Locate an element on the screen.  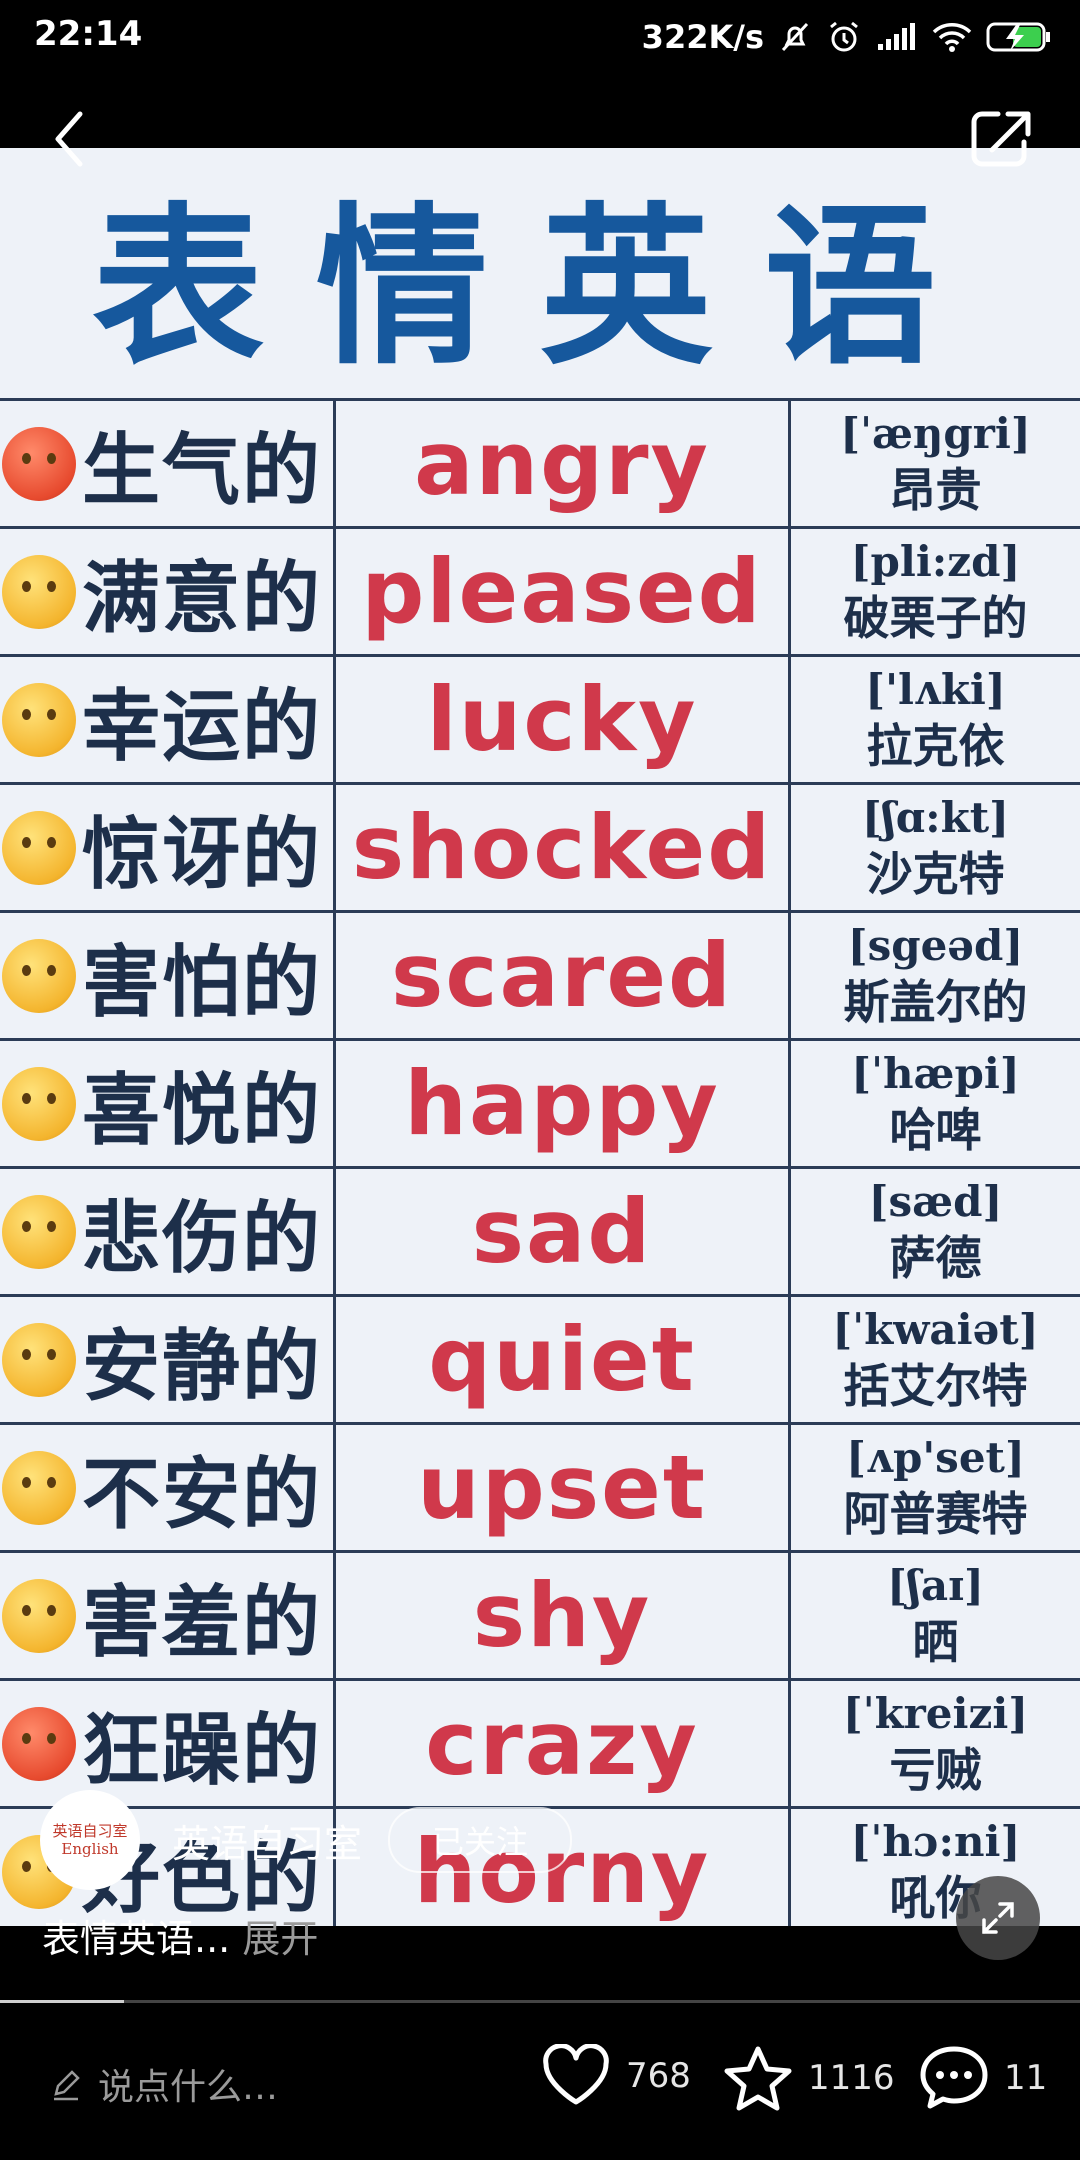
pronunciation-cell: [ˈkwaiət] 括艾尔特 is located at coordinates (935, 1359).